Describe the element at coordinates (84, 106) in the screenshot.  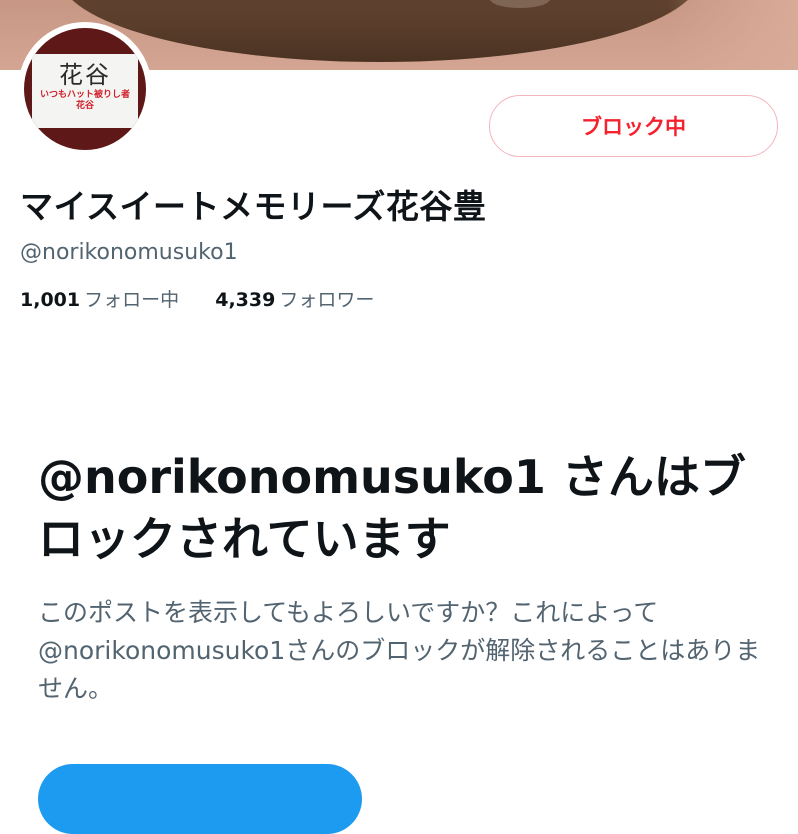
I see `avatar-tagline-2: 花谷` at that location.